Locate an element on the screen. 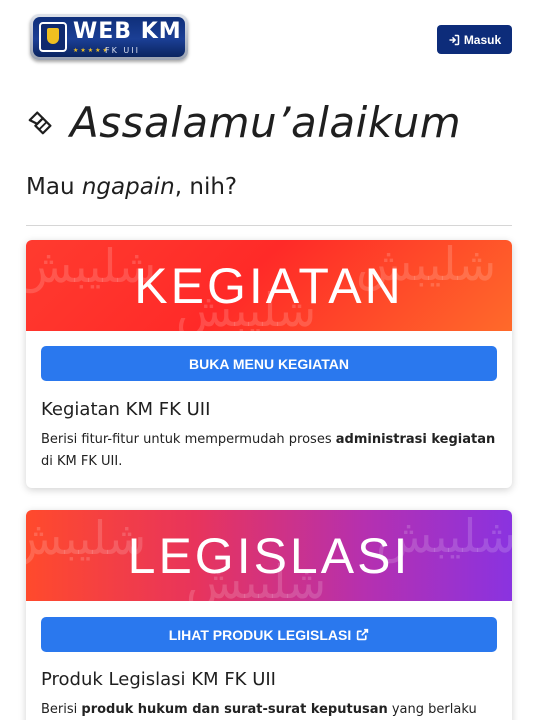 This screenshot has width=540, height=720. open-kegiatan-menu-button: BUKA MENU KEGIATAN is located at coordinates (269, 363).